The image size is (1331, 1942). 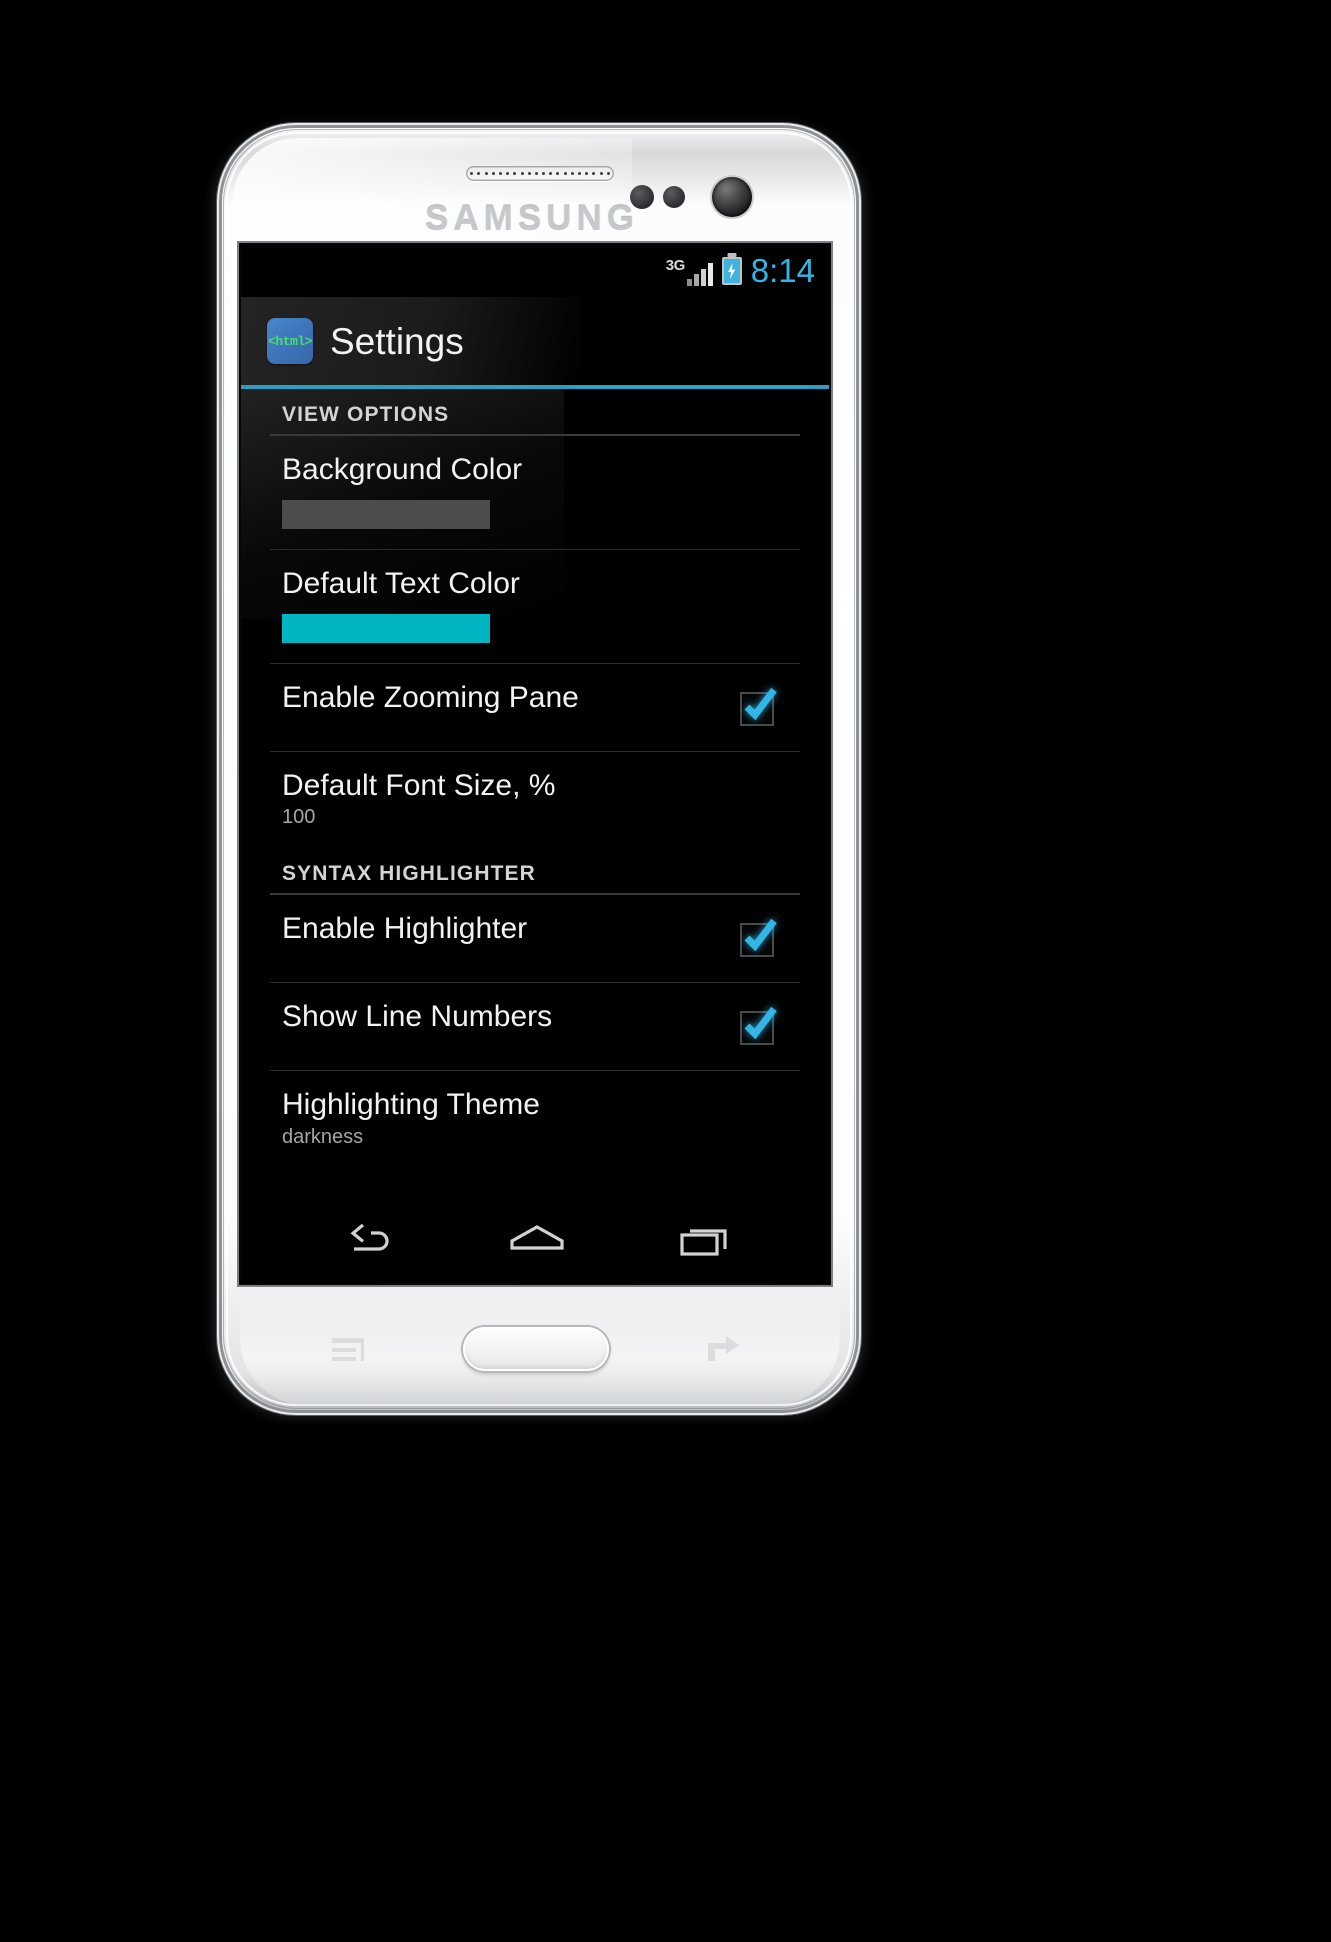 I want to click on row-text-group: Enable Highlighter, so click(x=404, y=929).